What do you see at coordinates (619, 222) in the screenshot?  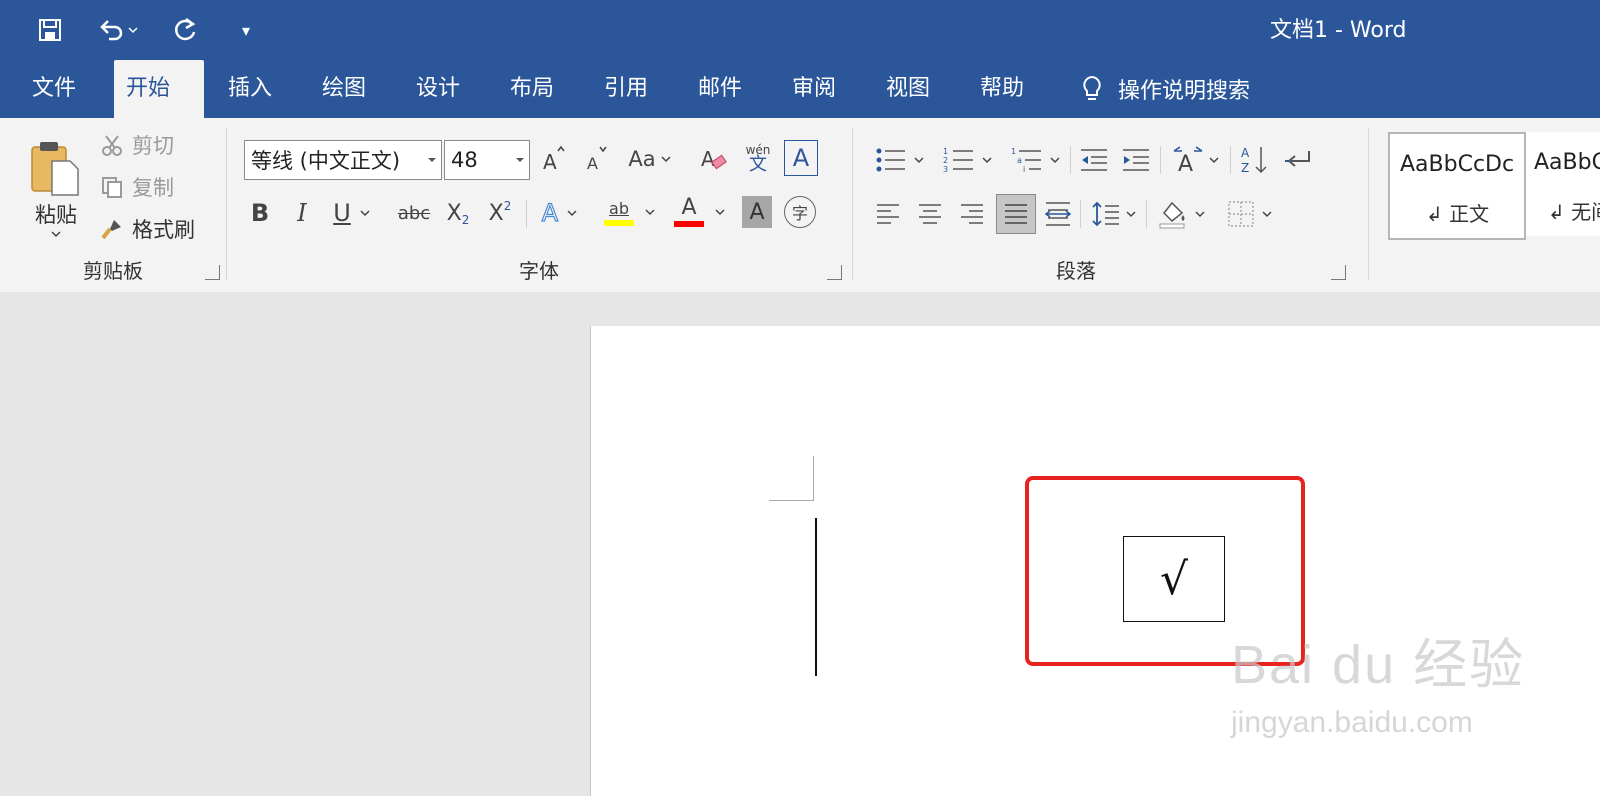 I see `highlight-swatch` at bounding box center [619, 222].